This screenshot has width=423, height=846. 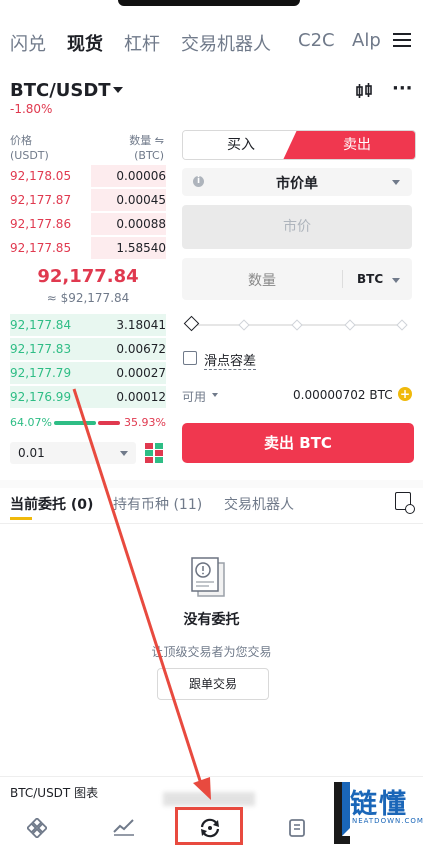 I want to click on watermark-text: 链懂, so click(x=379, y=804).